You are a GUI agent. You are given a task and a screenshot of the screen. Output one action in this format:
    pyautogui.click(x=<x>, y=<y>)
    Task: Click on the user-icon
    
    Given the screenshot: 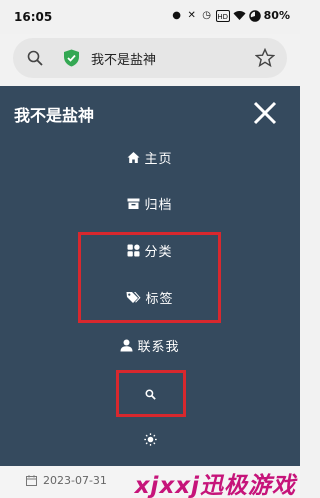 What is the action you would take?
    pyautogui.click(x=126, y=345)
    